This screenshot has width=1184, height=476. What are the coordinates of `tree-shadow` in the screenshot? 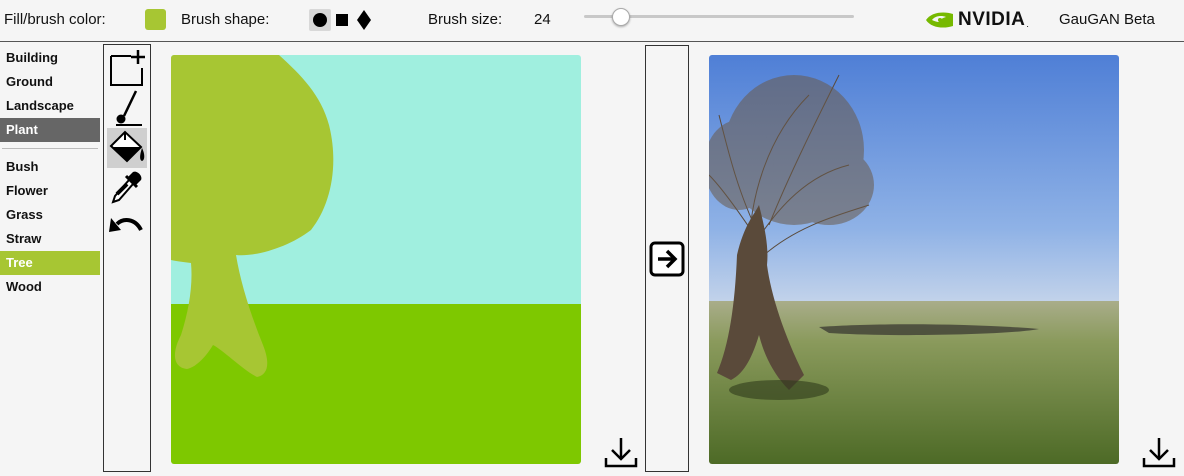 It's located at (779, 390).